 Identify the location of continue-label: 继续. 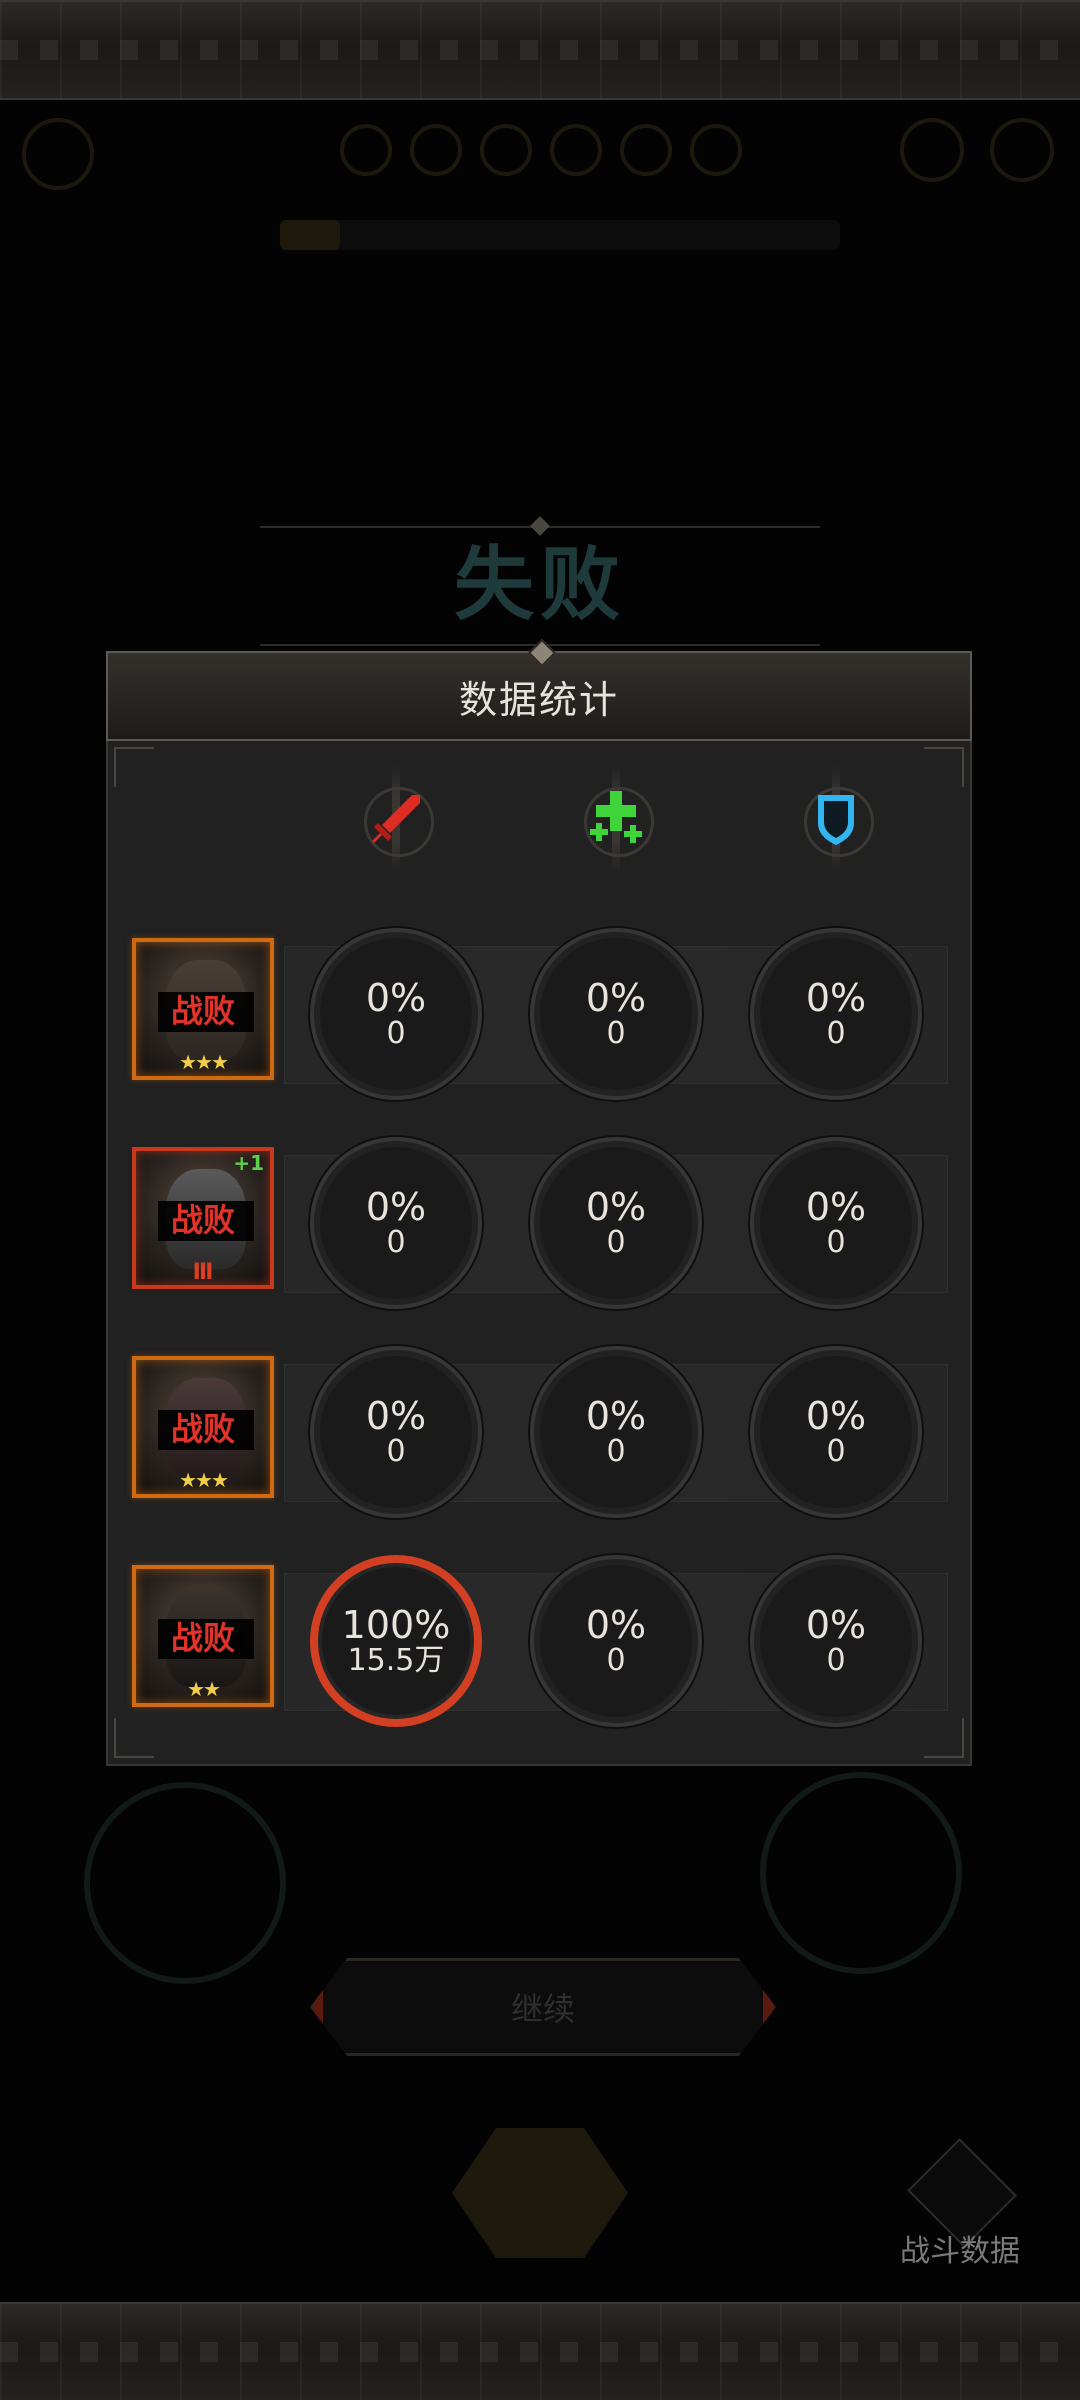
(542, 2009).